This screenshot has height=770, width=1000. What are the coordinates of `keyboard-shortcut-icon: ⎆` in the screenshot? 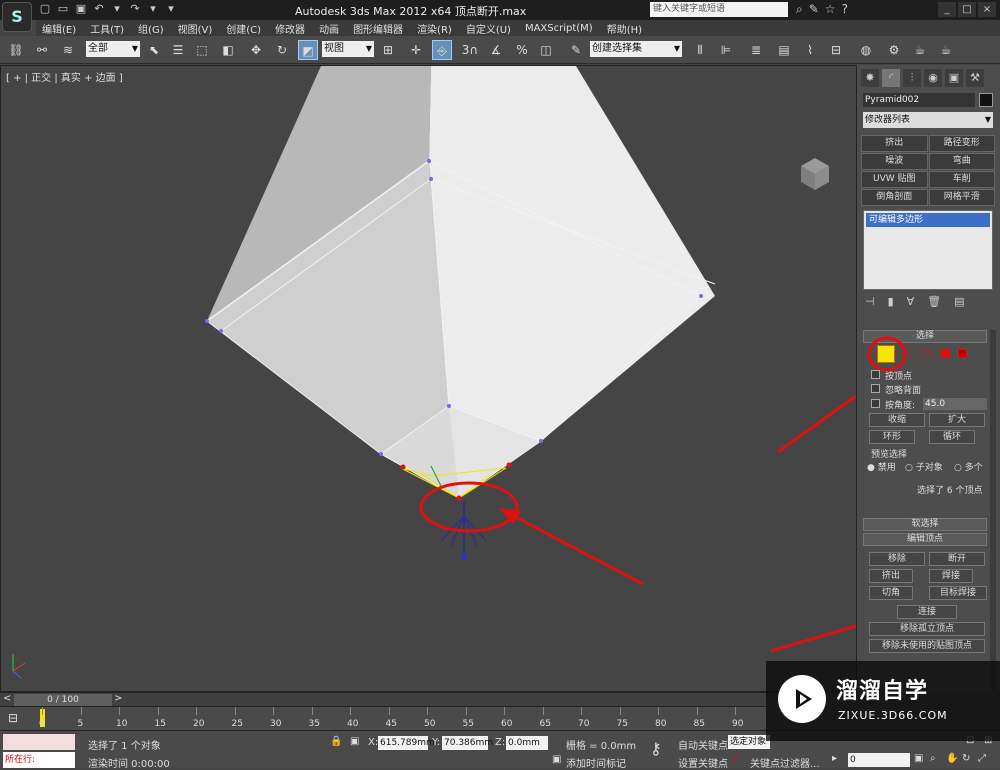 It's located at (442, 50).